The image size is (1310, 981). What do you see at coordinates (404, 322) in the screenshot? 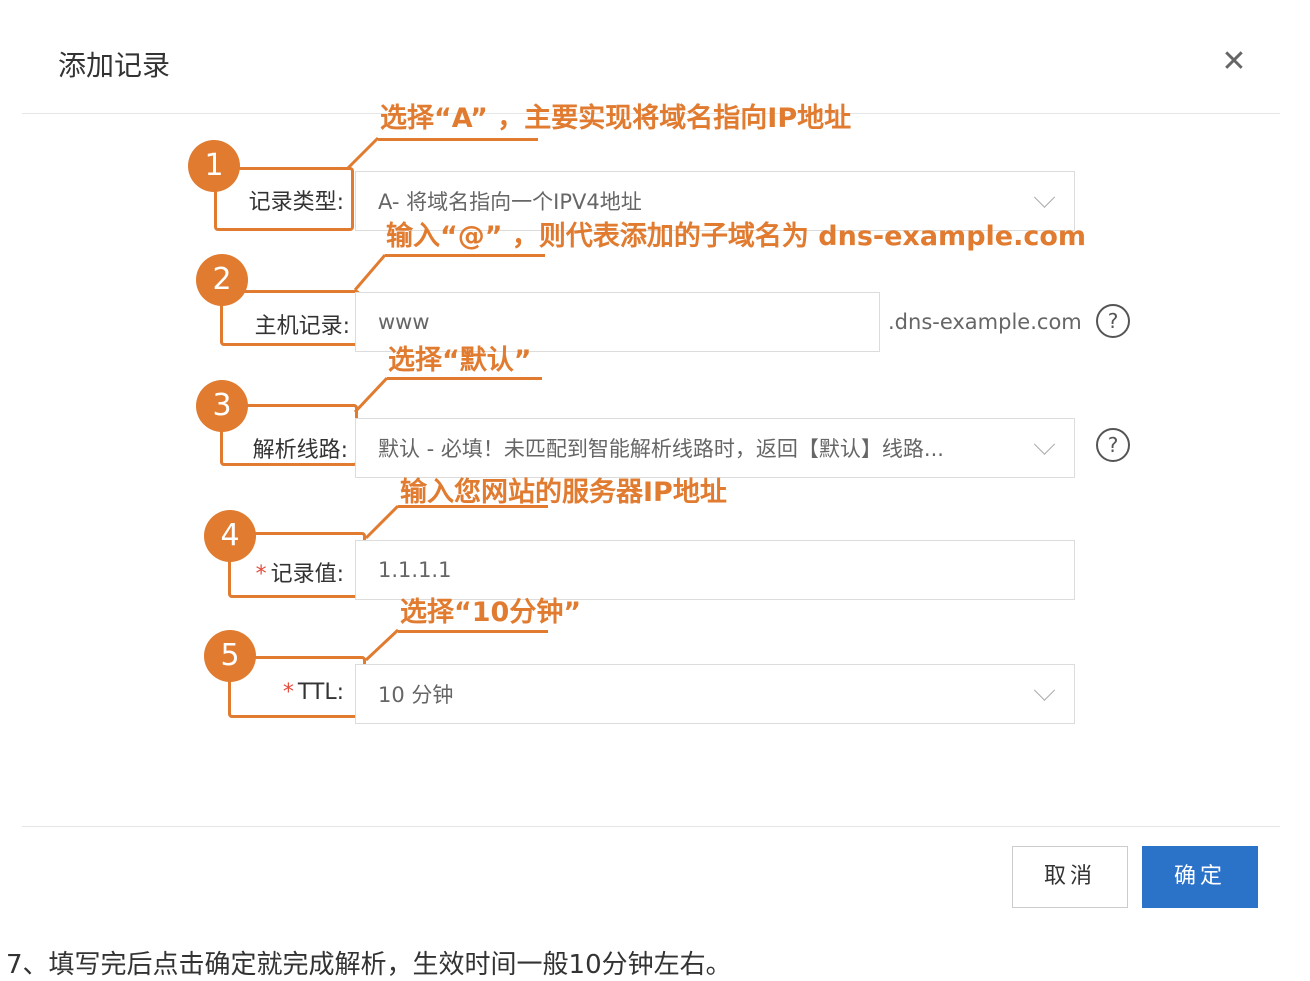
I see `host-record-value: www` at bounding box center [404, 322].